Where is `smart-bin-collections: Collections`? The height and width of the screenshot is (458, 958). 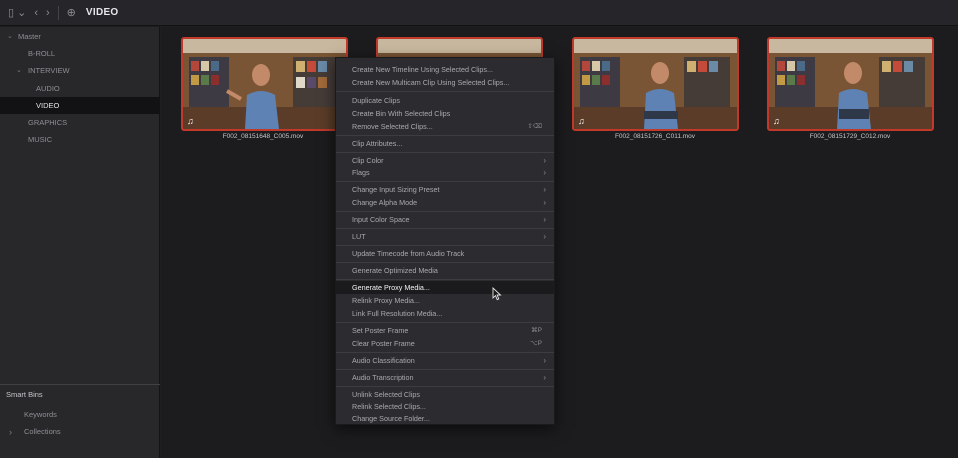 smart-bin-collections: Collections is located at coordinates (80, 431).